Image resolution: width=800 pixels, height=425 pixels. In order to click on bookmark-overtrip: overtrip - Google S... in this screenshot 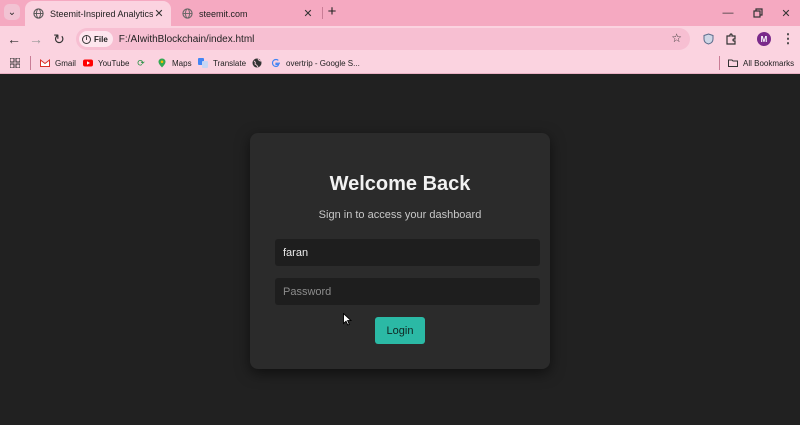, I will do `click(315, 63)`.